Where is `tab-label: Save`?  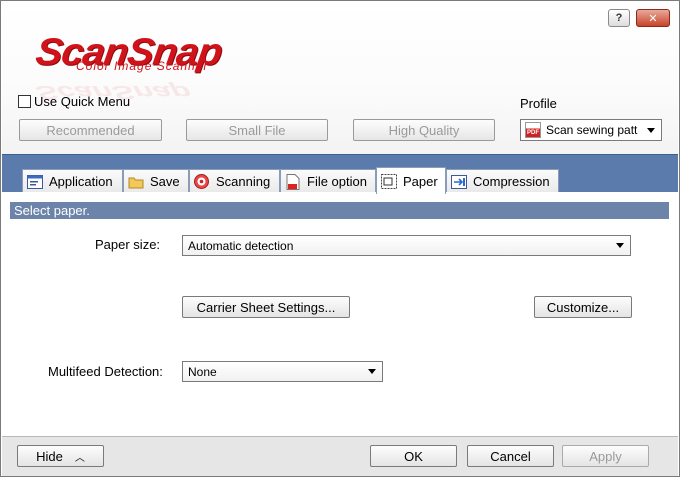 tab-label: Save is located at coordinates (165, 181).